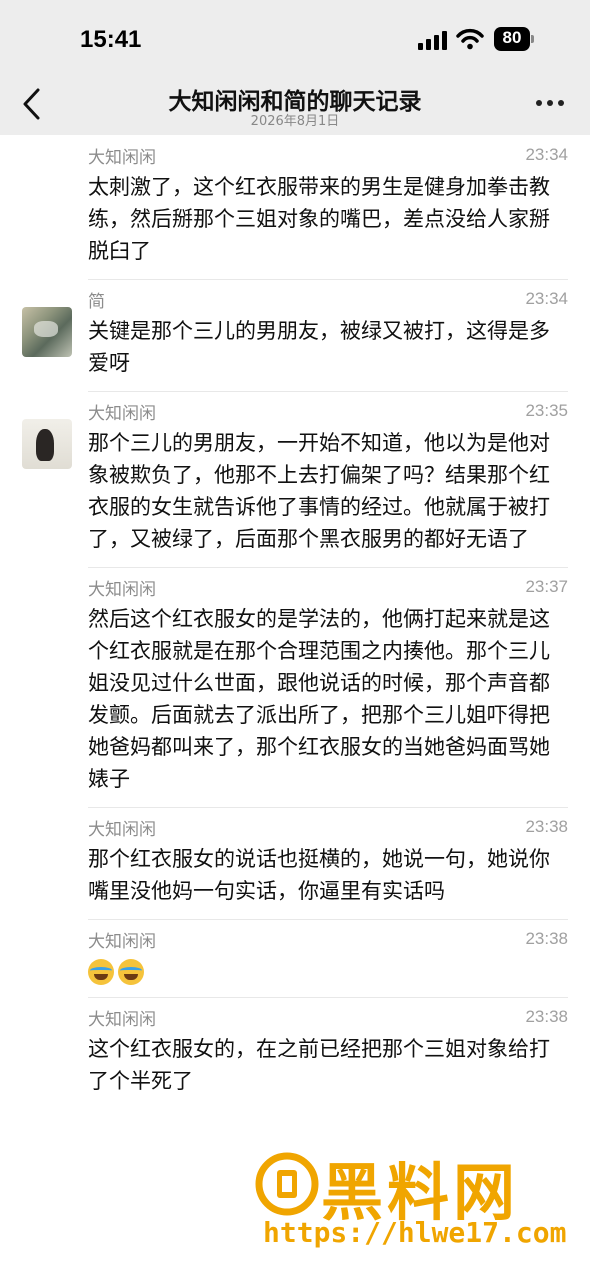 This screenshot has height=1280, width=590. What do you see at coordinates (551, 104) in the screenshot?
I see `more-options-icon` at bounding box center [551, 104].